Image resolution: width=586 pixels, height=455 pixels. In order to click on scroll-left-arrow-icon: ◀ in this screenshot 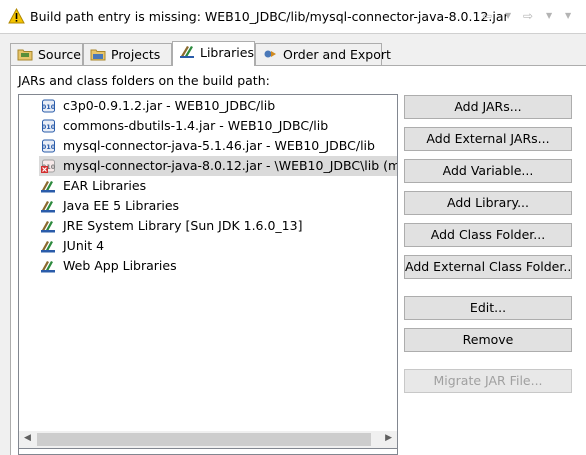, I will do `click(27, 438)`.